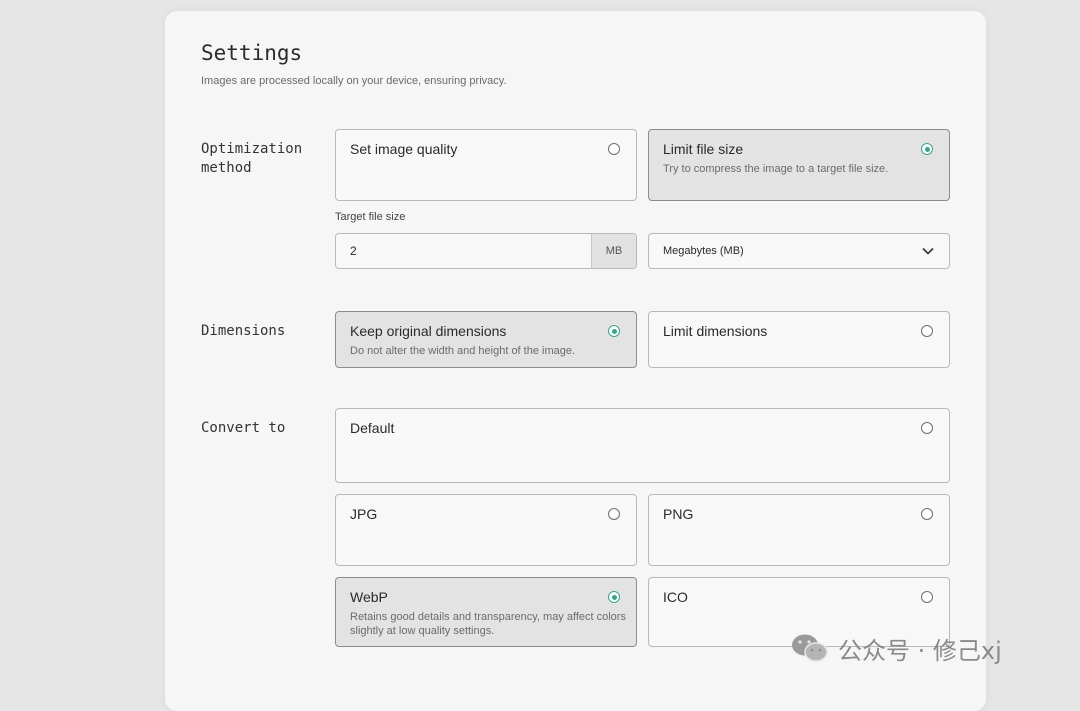  What do you see at coordinates (703, 149) in the screenshot?
I see `option-title: Limit file size` at bounding box center [703, 149].